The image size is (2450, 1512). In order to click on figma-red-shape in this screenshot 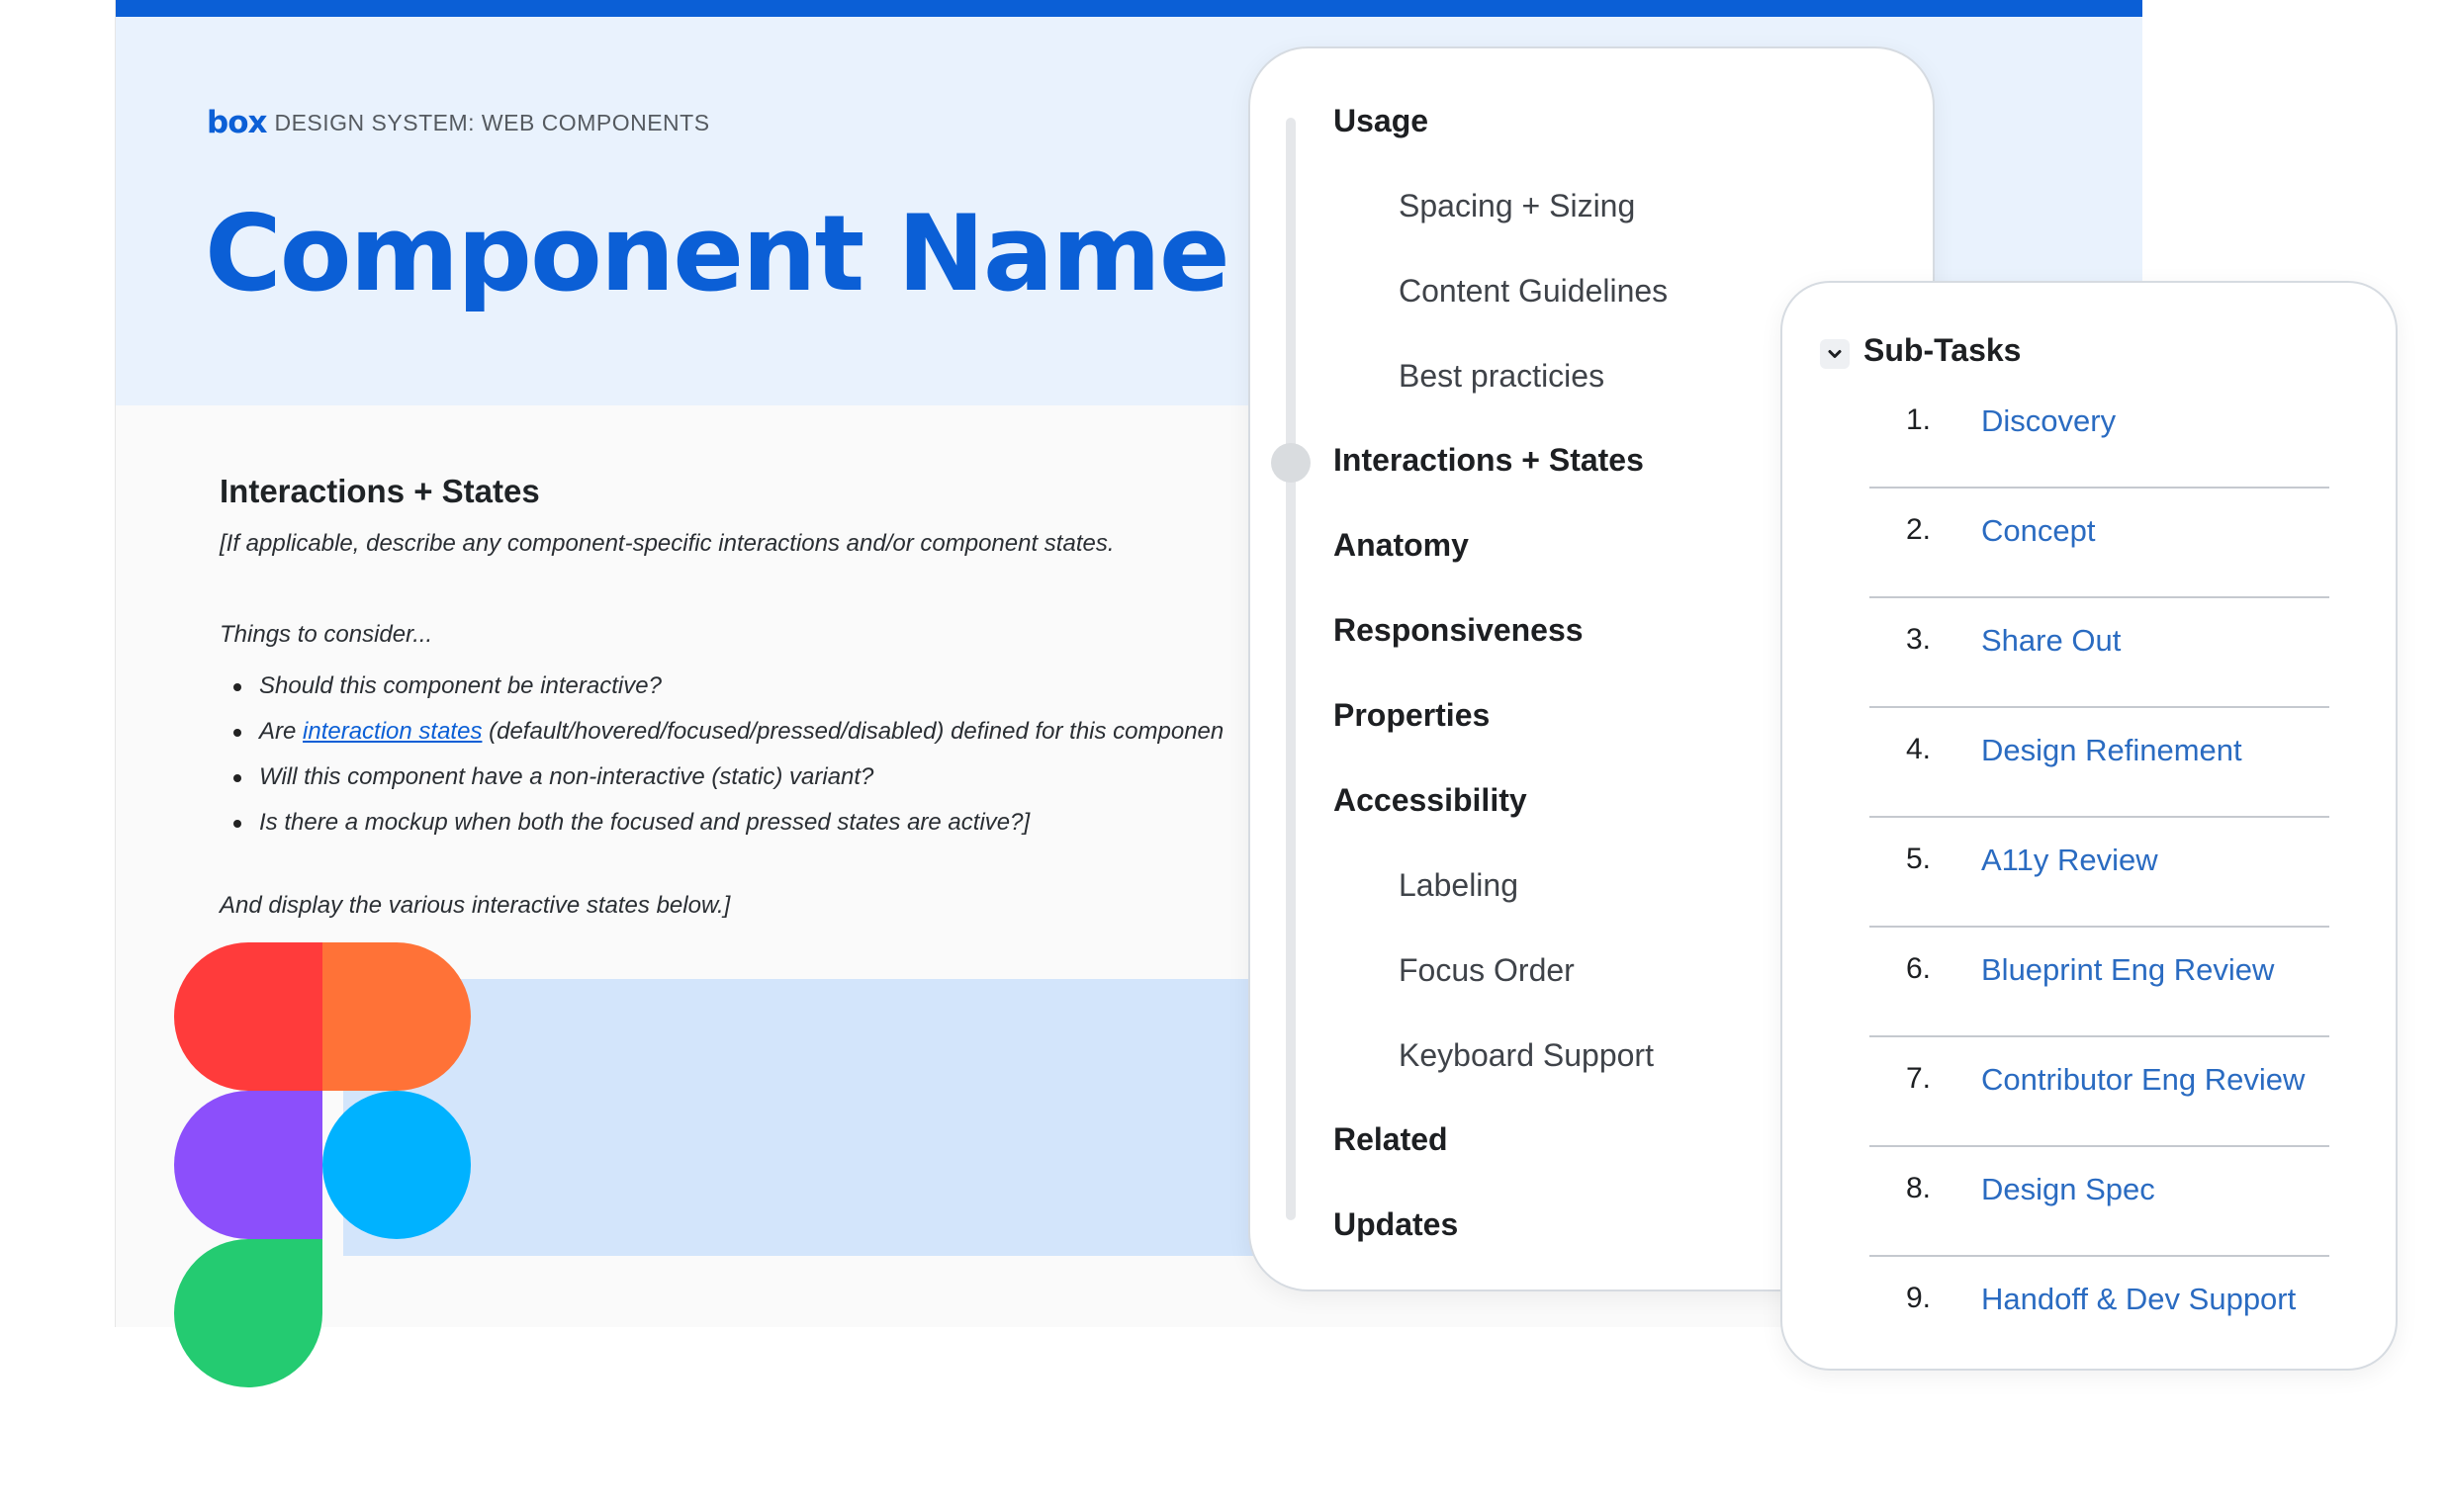, I will do `click(248, 1017)`.